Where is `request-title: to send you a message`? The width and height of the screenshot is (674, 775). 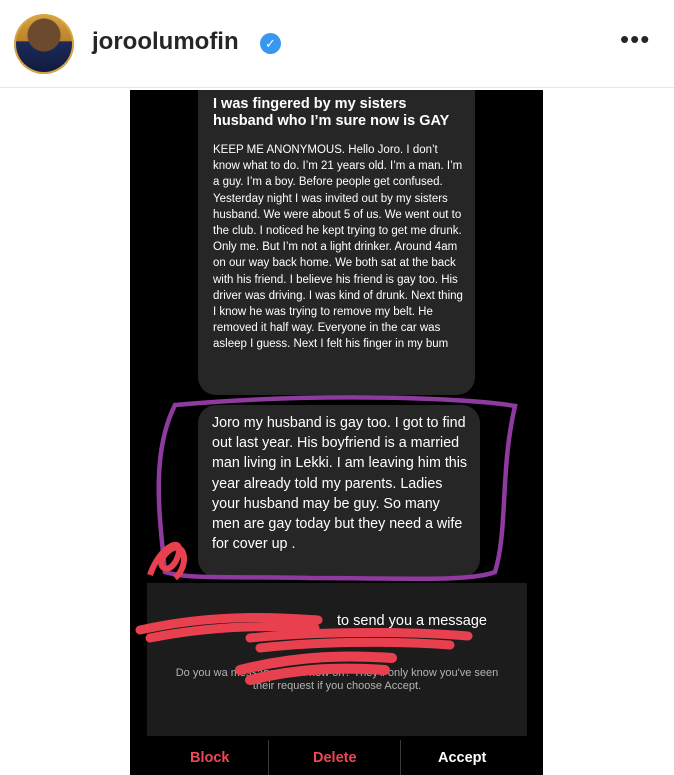
request-title: to send you a message is located at coordinates (337, 621).